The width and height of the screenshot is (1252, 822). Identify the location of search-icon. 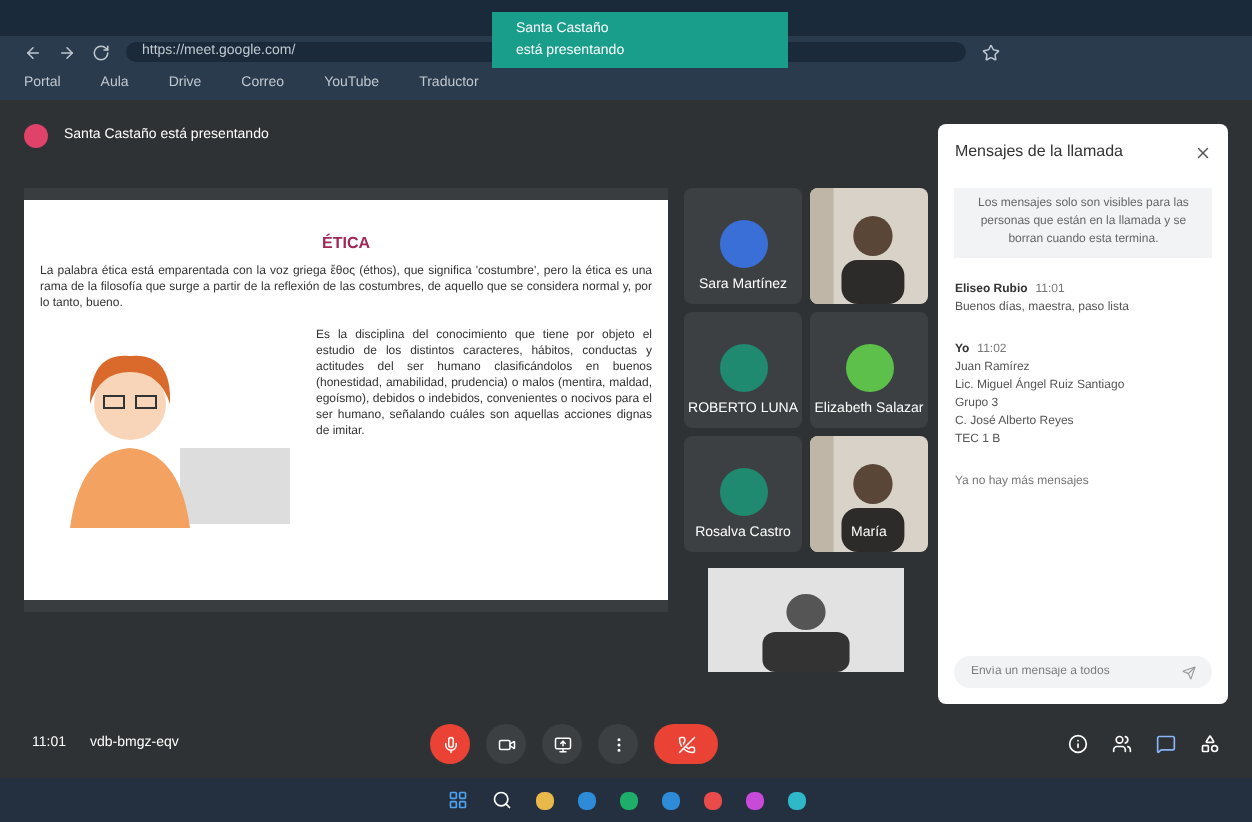
(501, 800).